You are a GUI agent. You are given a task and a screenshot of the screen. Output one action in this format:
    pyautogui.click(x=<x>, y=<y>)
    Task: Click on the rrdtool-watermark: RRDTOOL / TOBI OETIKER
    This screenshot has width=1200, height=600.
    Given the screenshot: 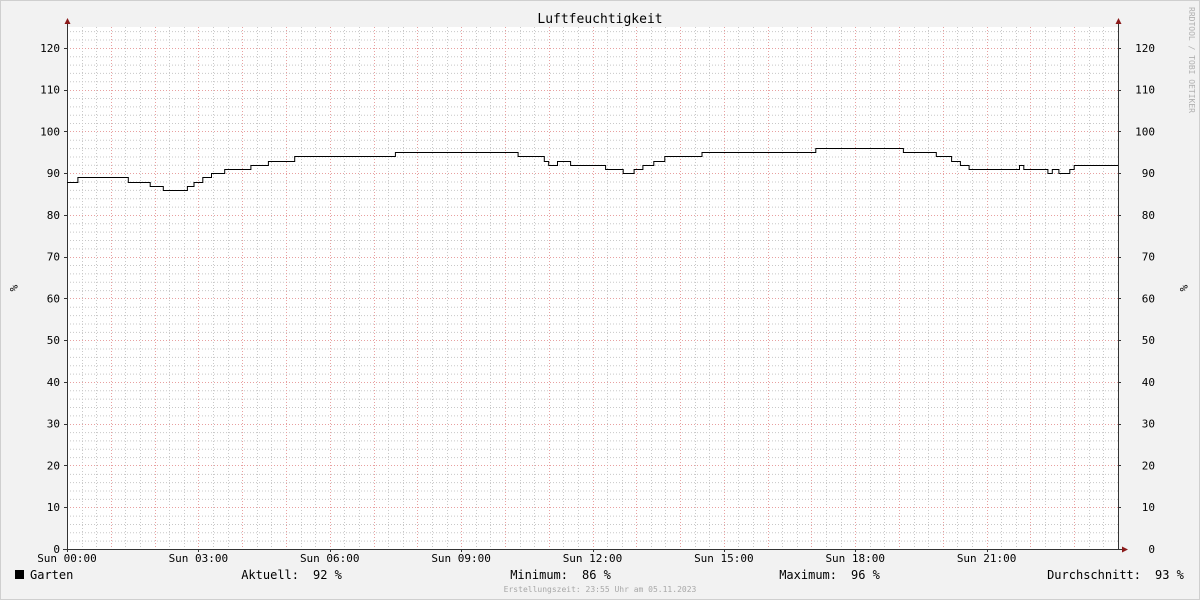 What is the action you would take?
    pyautogui.click(x=1191, y=60)
    